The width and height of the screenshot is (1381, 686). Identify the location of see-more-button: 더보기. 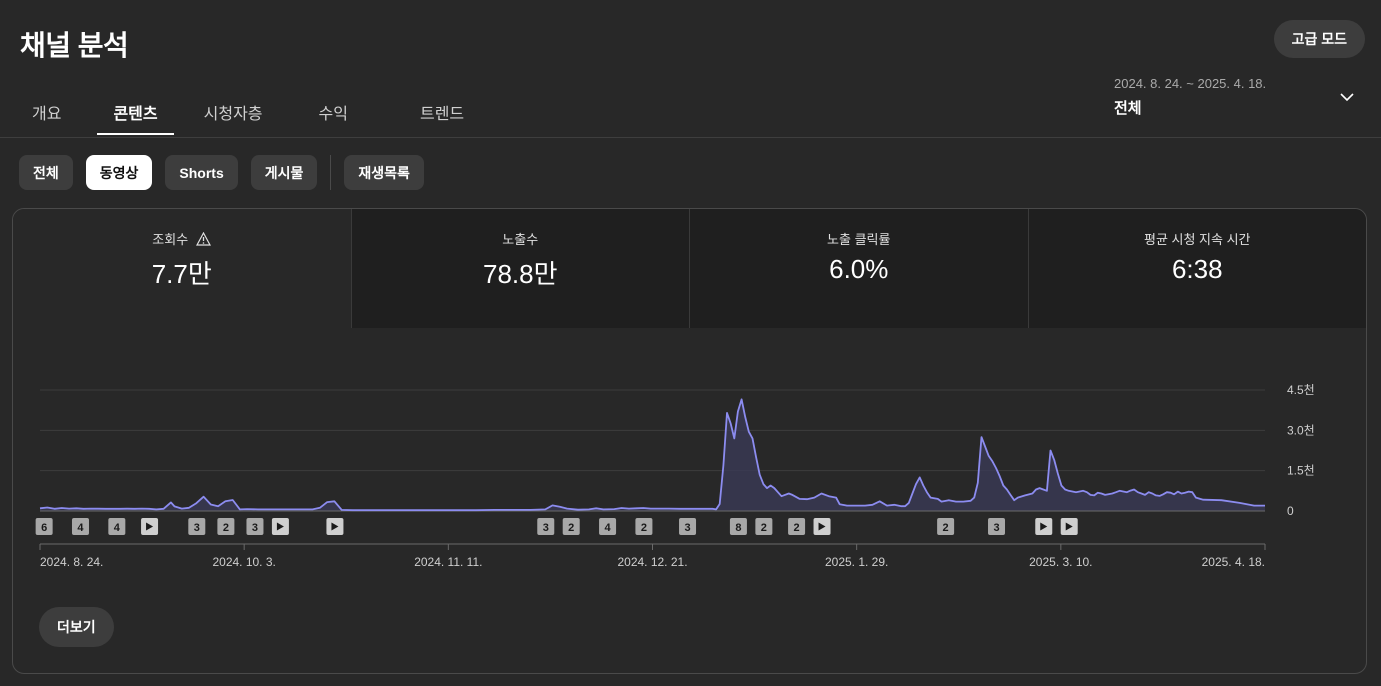
(76, 627).